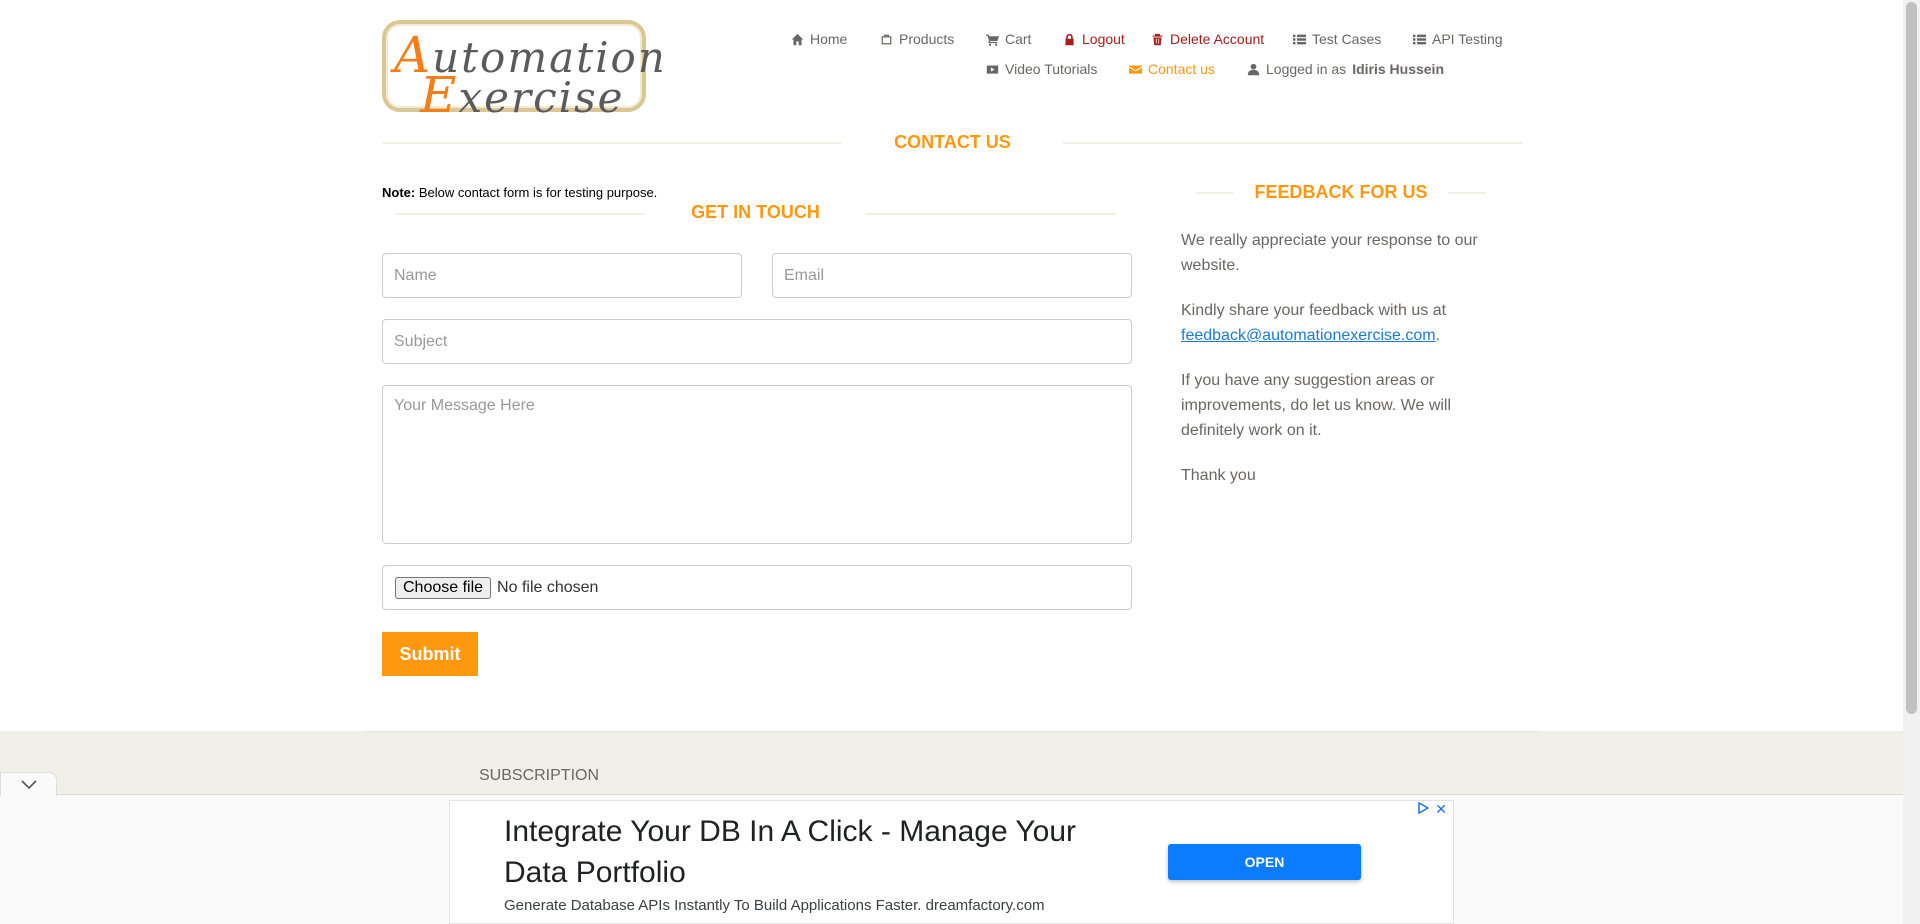 Image resolution: width=1920 pixels, height=924 pixels. Describe the element at coordinates (1293, 143) in the screenshot. I see `title-divider-right` at that location.